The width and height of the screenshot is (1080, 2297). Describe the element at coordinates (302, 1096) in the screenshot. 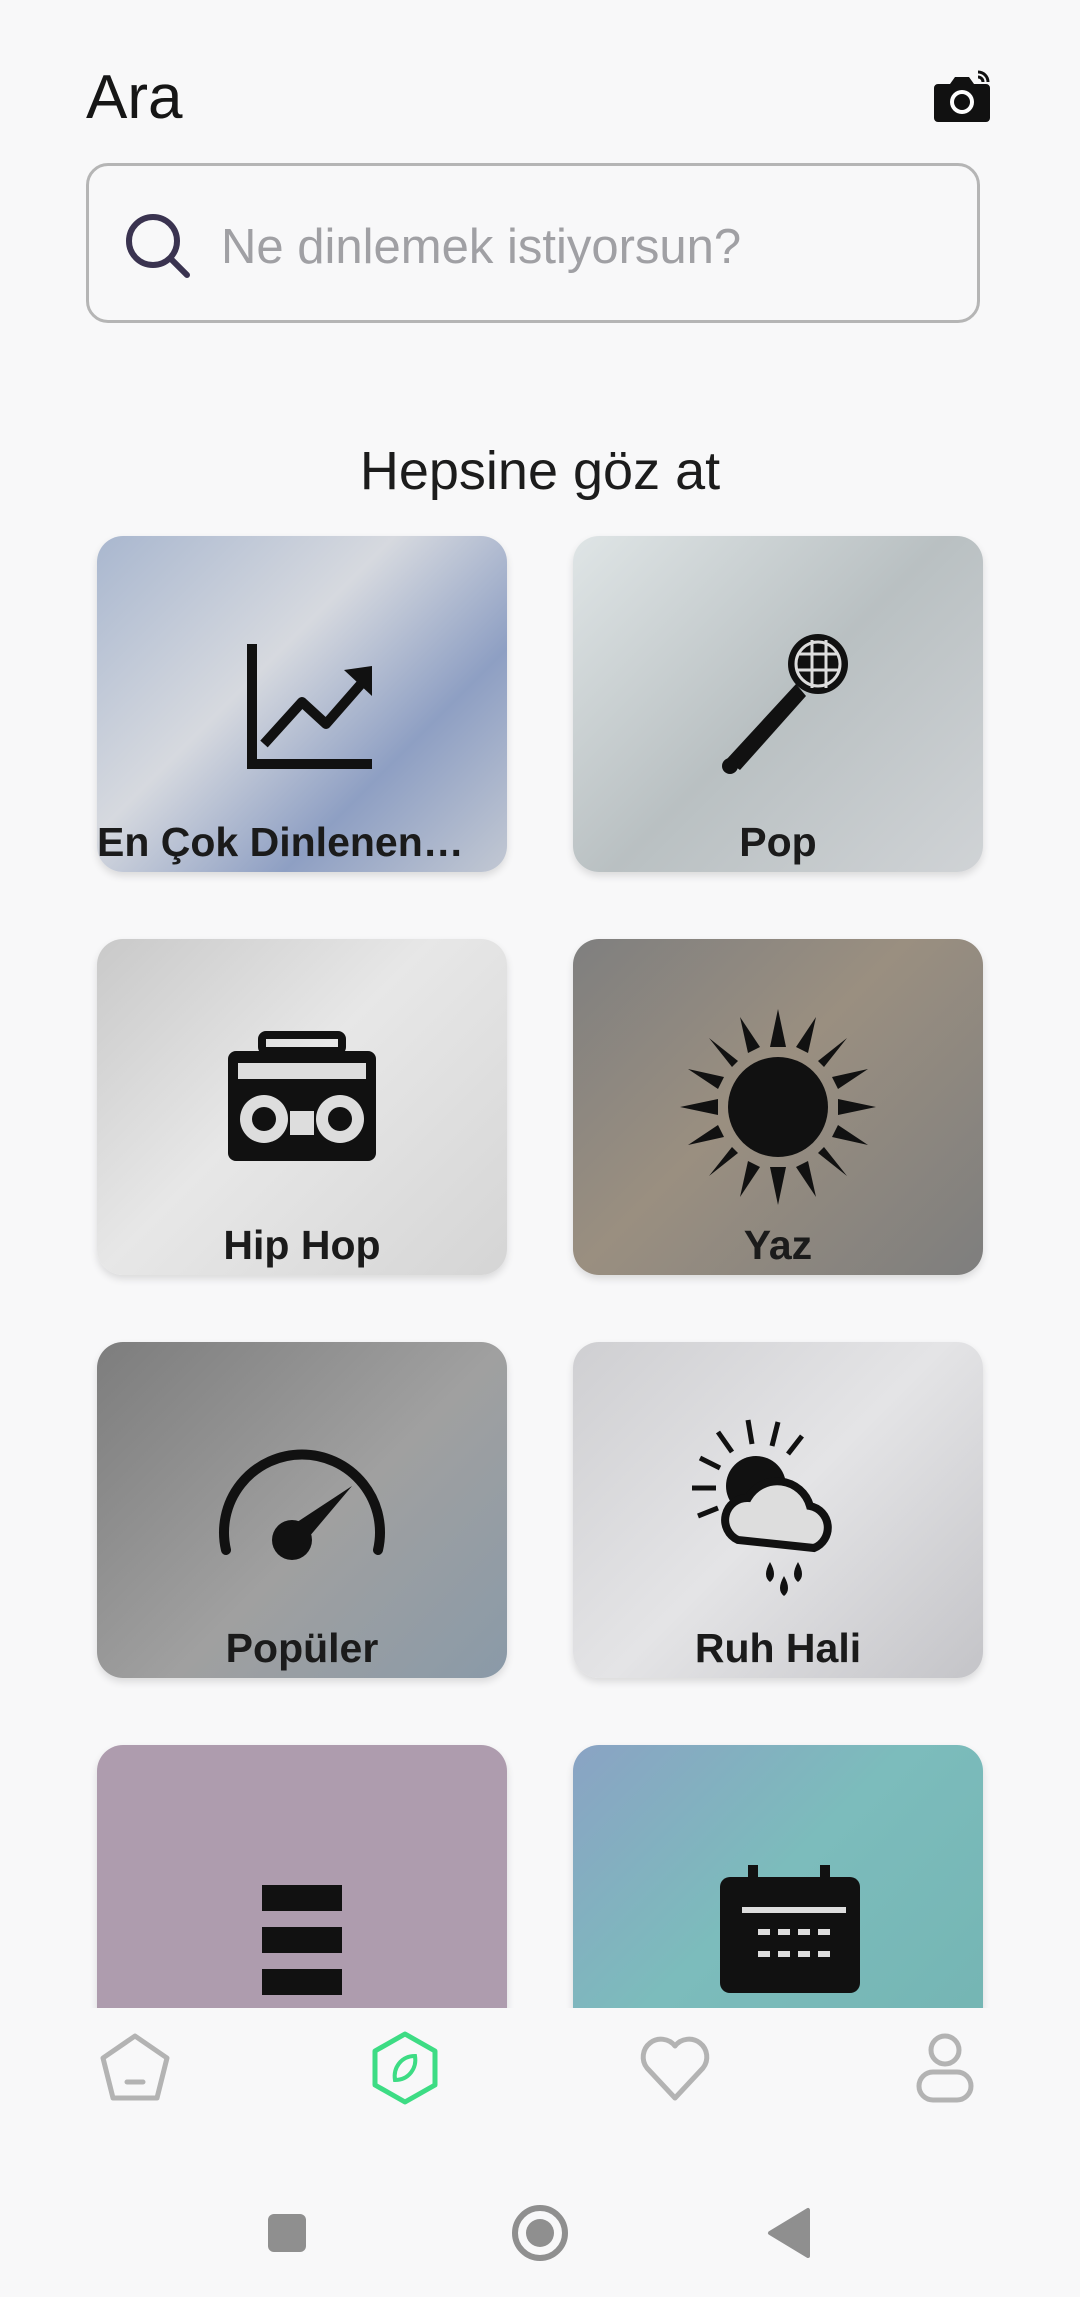

I see `boombox-icon` at that location.